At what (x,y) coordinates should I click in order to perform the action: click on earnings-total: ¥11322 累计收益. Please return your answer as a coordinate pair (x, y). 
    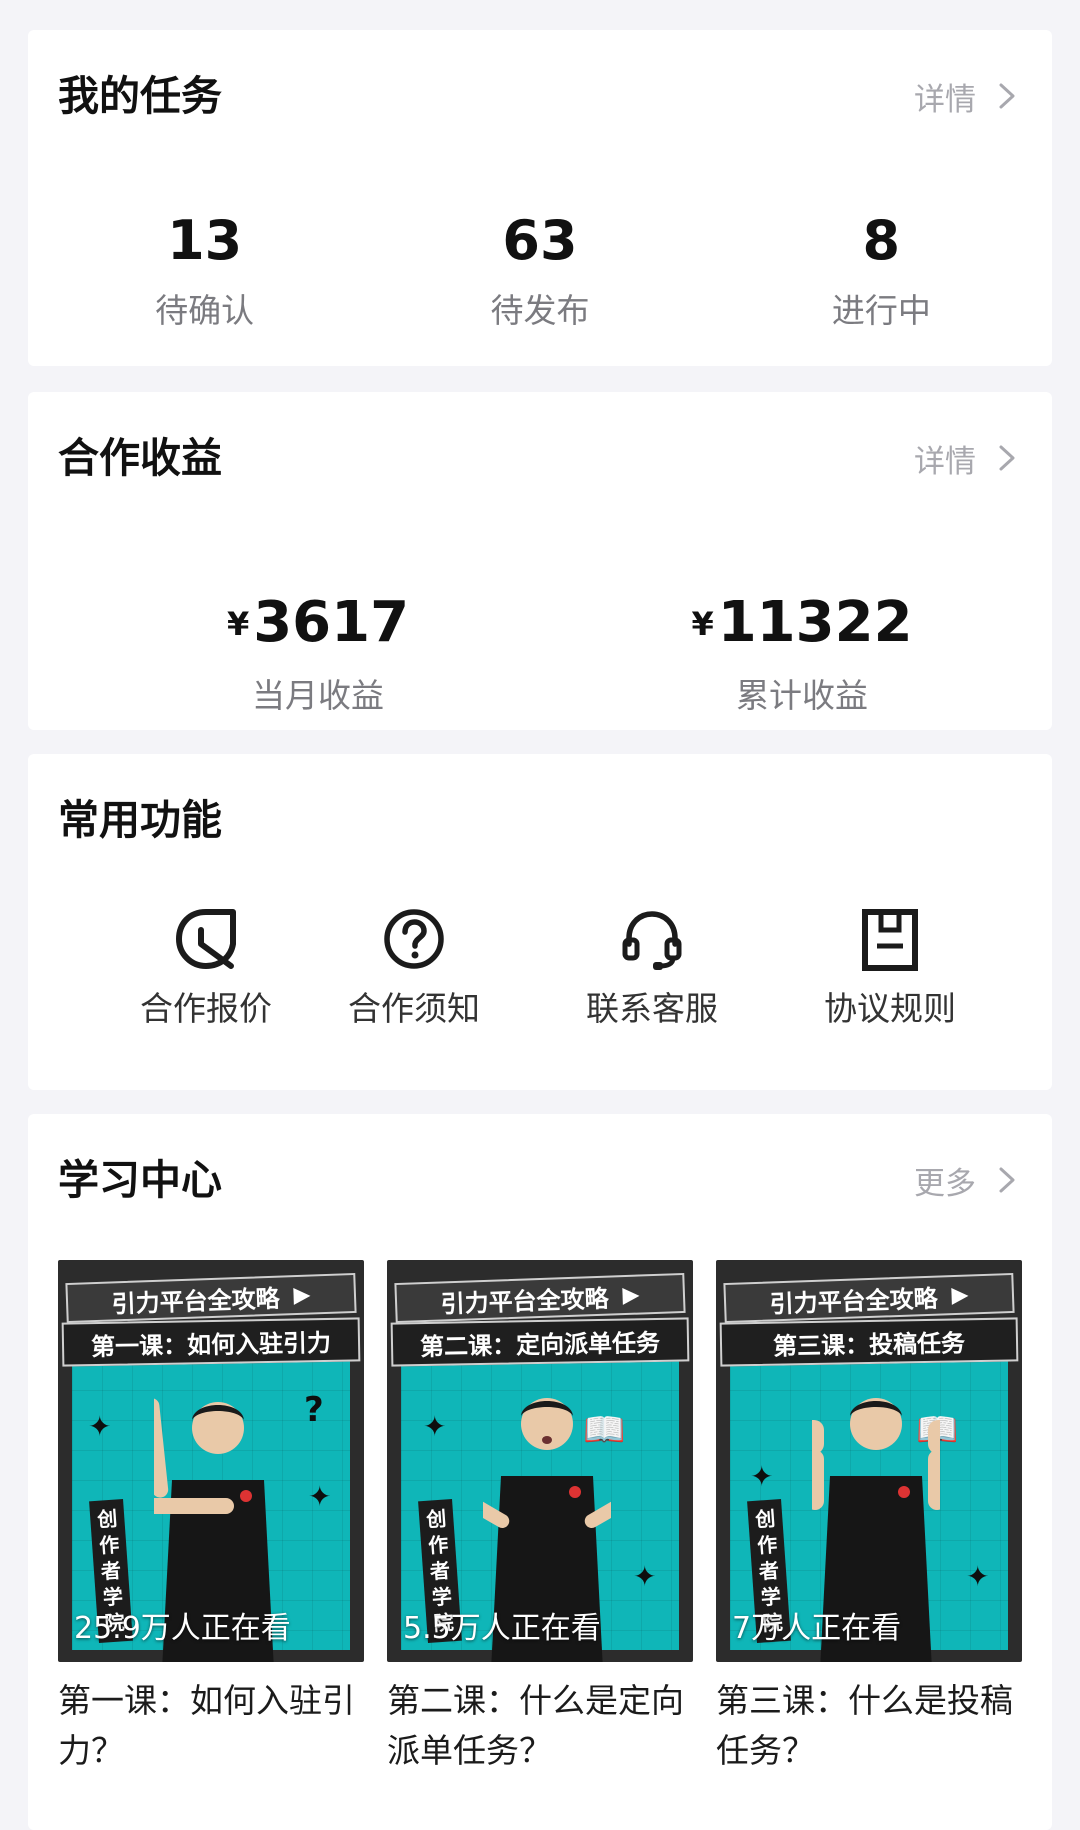
    Looking at the image, I should click on (802, 653).